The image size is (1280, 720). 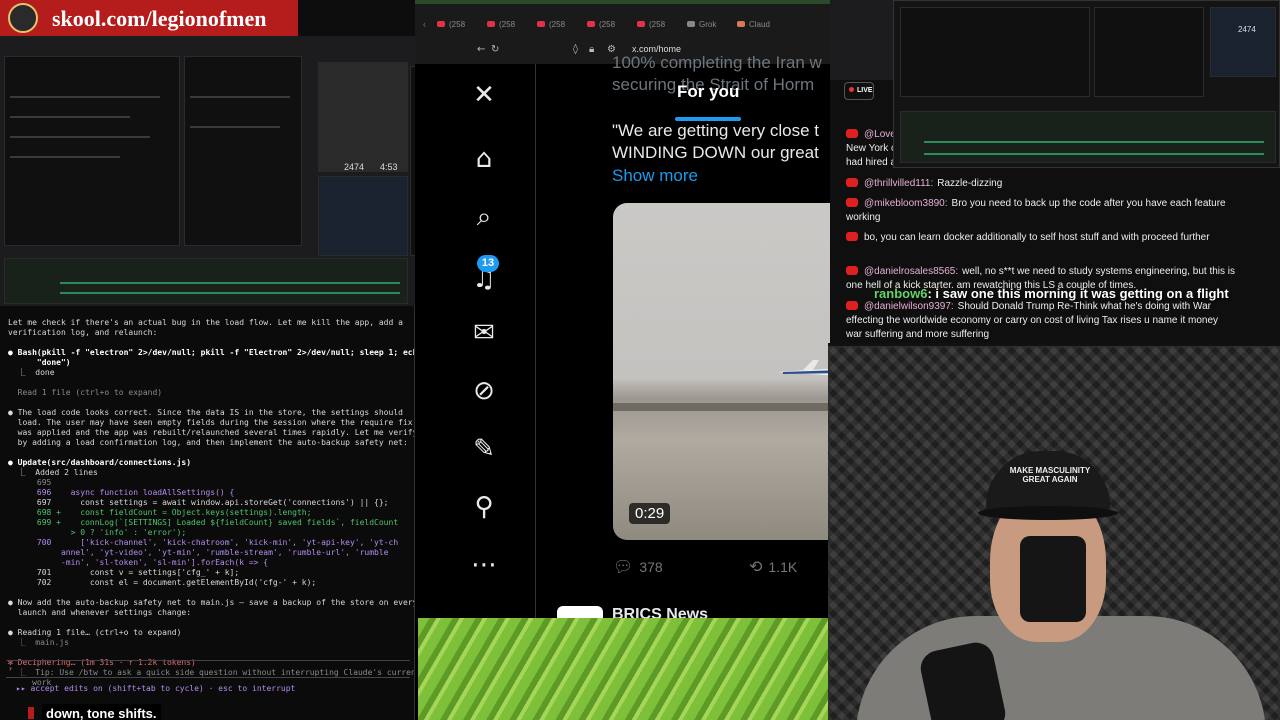 What do you see at coordinates (83, 332) in the screenshot?
I see `terminal-line: verification log, and relaunch:` at bounding box center [83, 332].